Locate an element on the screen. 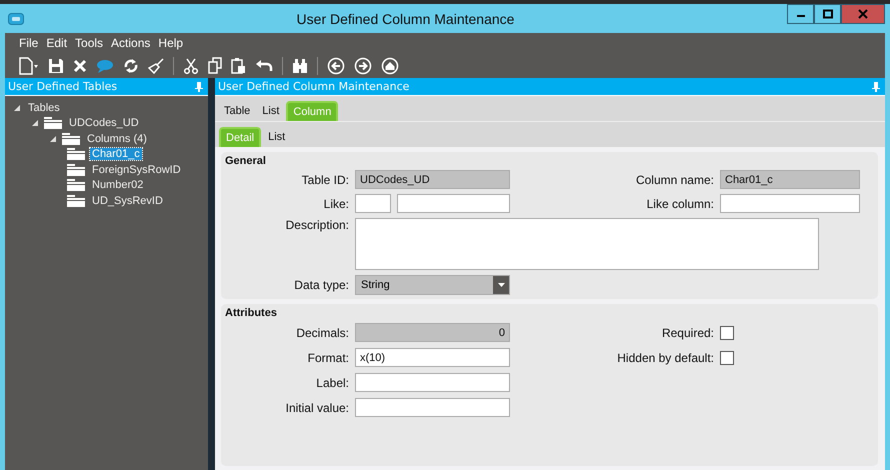  field-label: Description: is located at coordinates (316, 225).